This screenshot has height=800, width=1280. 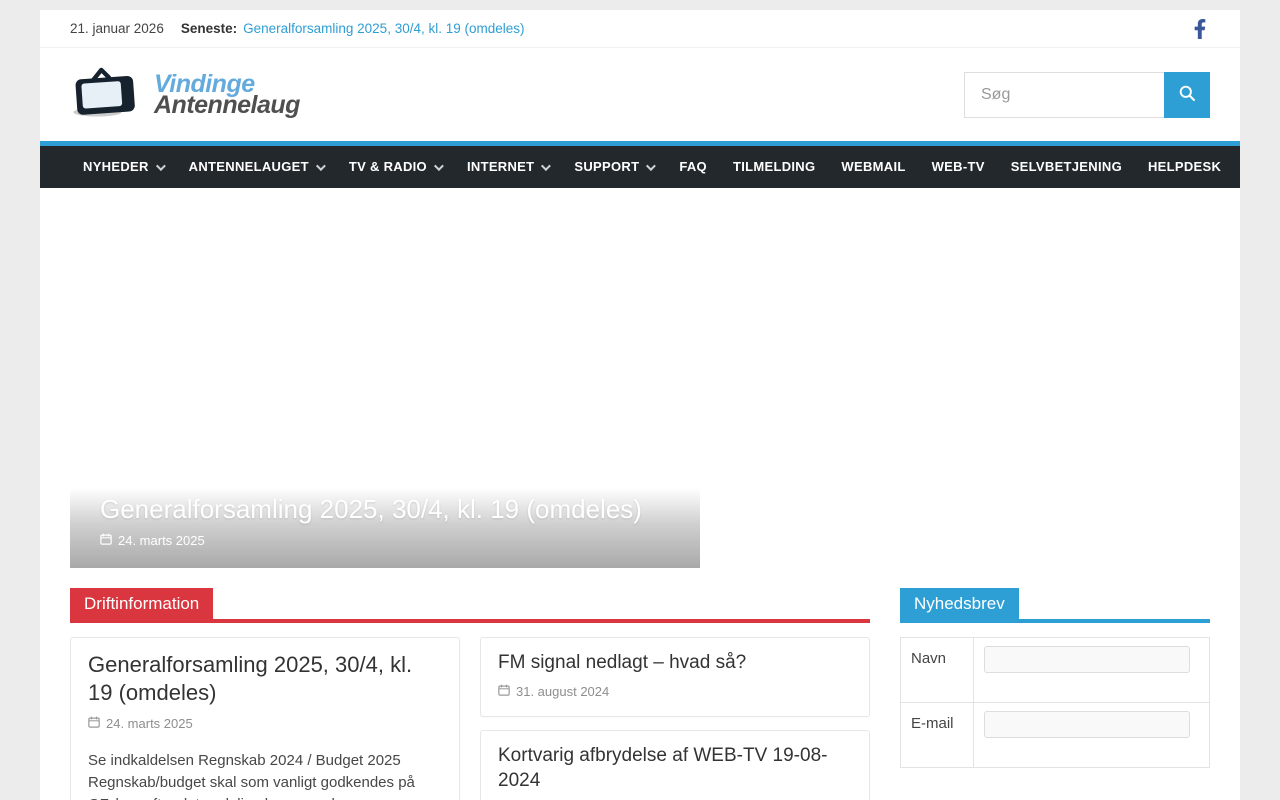 I want to click on search-button, so click(x=1187, y=94).